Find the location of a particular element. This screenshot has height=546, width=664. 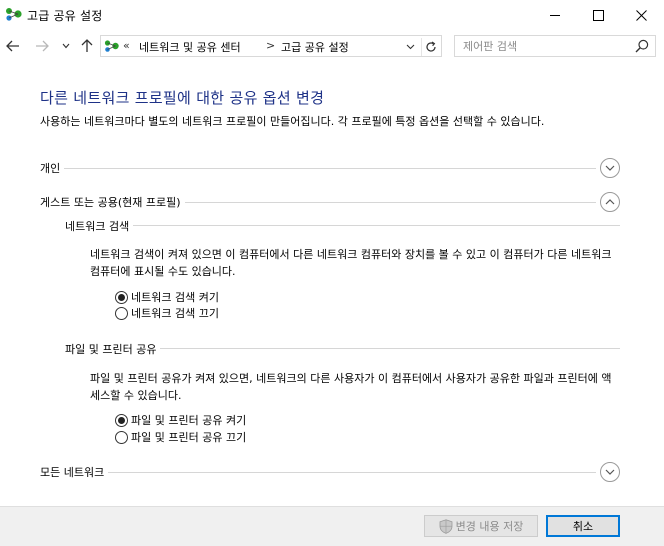

forward-button is located at coordinates (42, 46).